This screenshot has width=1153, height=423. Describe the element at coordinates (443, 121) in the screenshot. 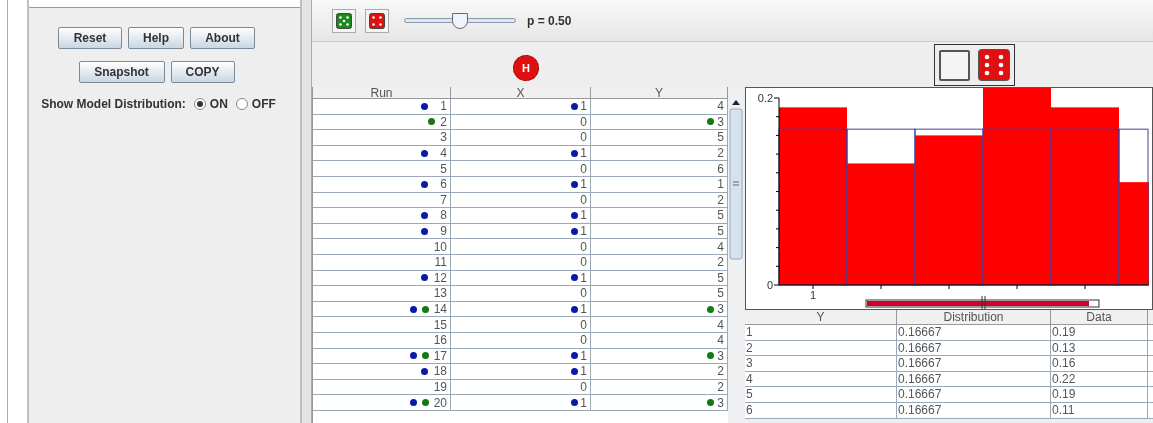

I see `run-number: 2` at that location.